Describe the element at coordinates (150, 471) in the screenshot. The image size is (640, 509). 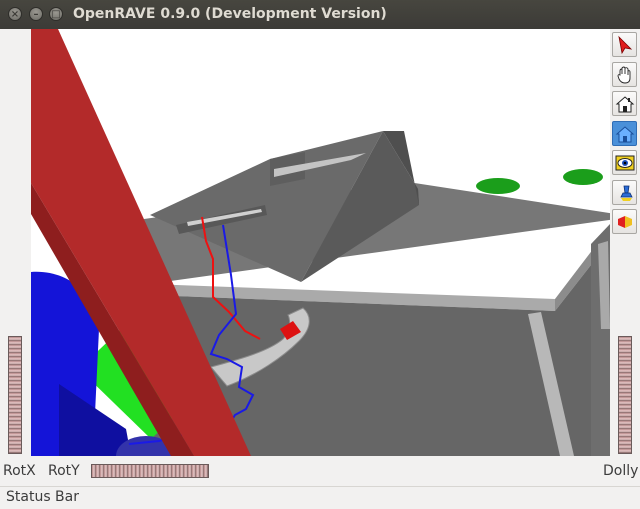
I see `roty-wheel` at that location.